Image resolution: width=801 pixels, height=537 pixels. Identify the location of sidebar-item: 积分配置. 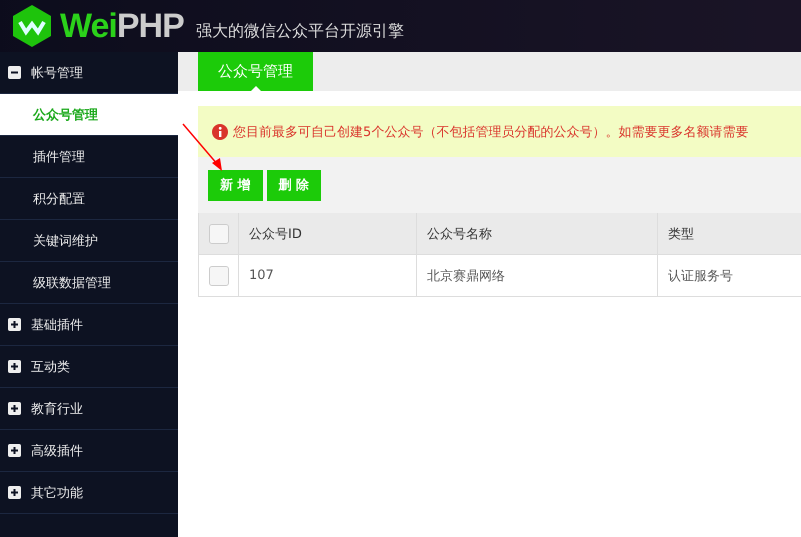
(89, 199).